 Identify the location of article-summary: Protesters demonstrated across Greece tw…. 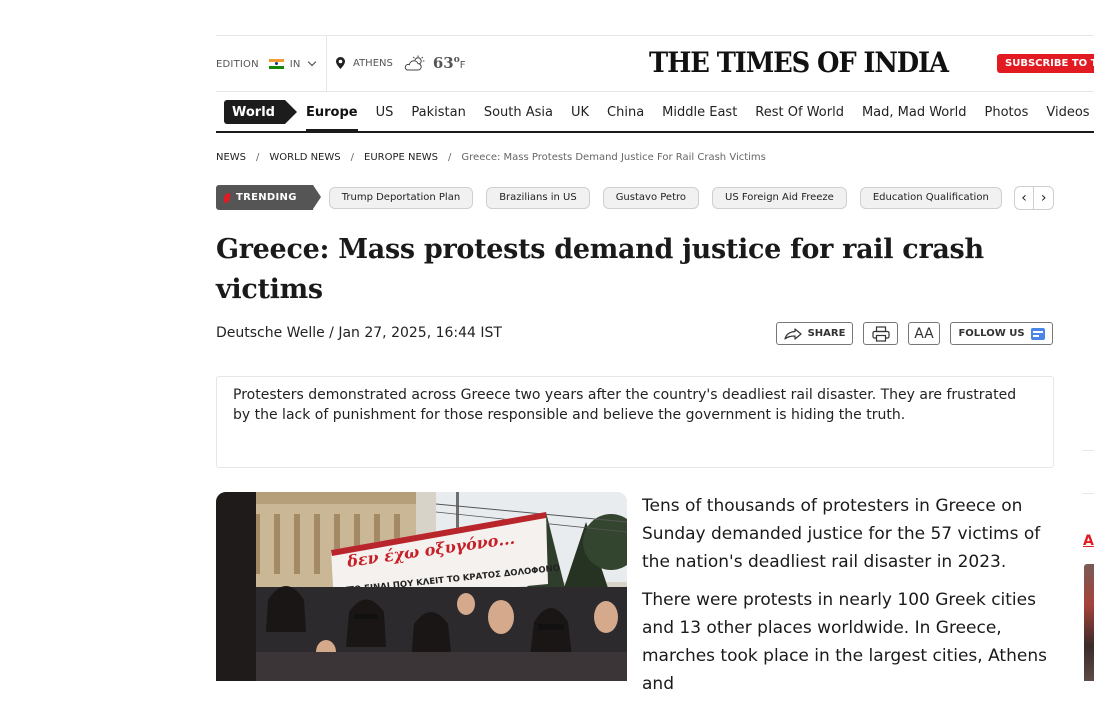
(635, 422).